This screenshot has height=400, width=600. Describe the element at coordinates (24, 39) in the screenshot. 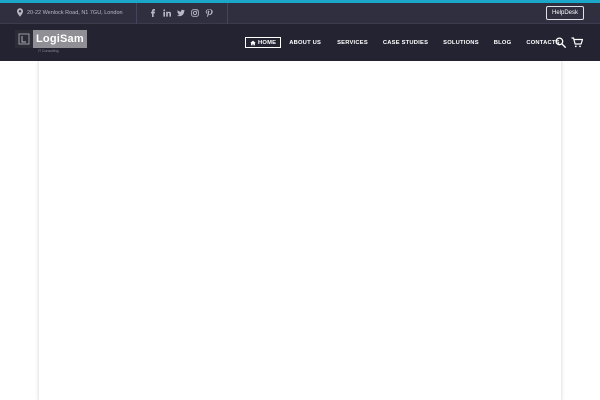

I see `logo-mark-icon` at that location.